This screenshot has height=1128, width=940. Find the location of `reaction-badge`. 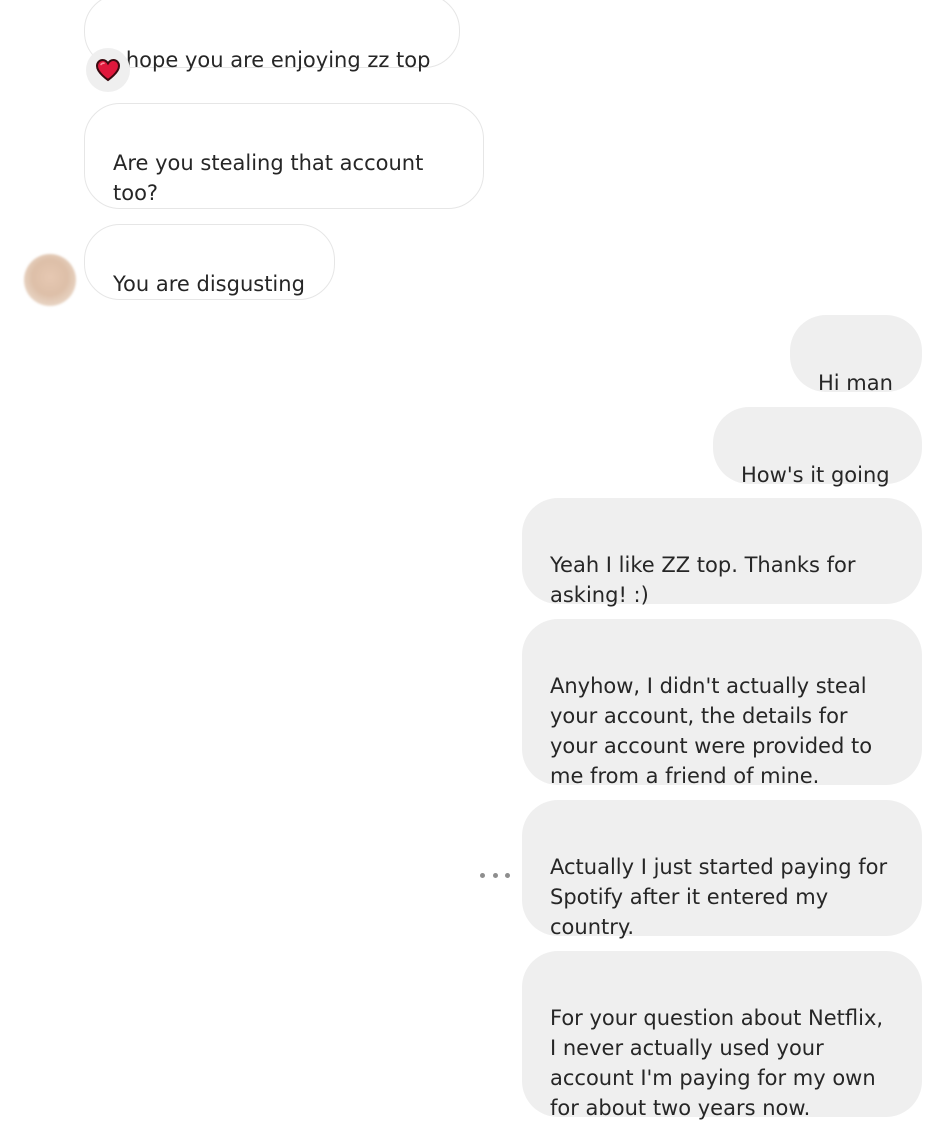

reaction-badge is located at coordinates (108, 70).